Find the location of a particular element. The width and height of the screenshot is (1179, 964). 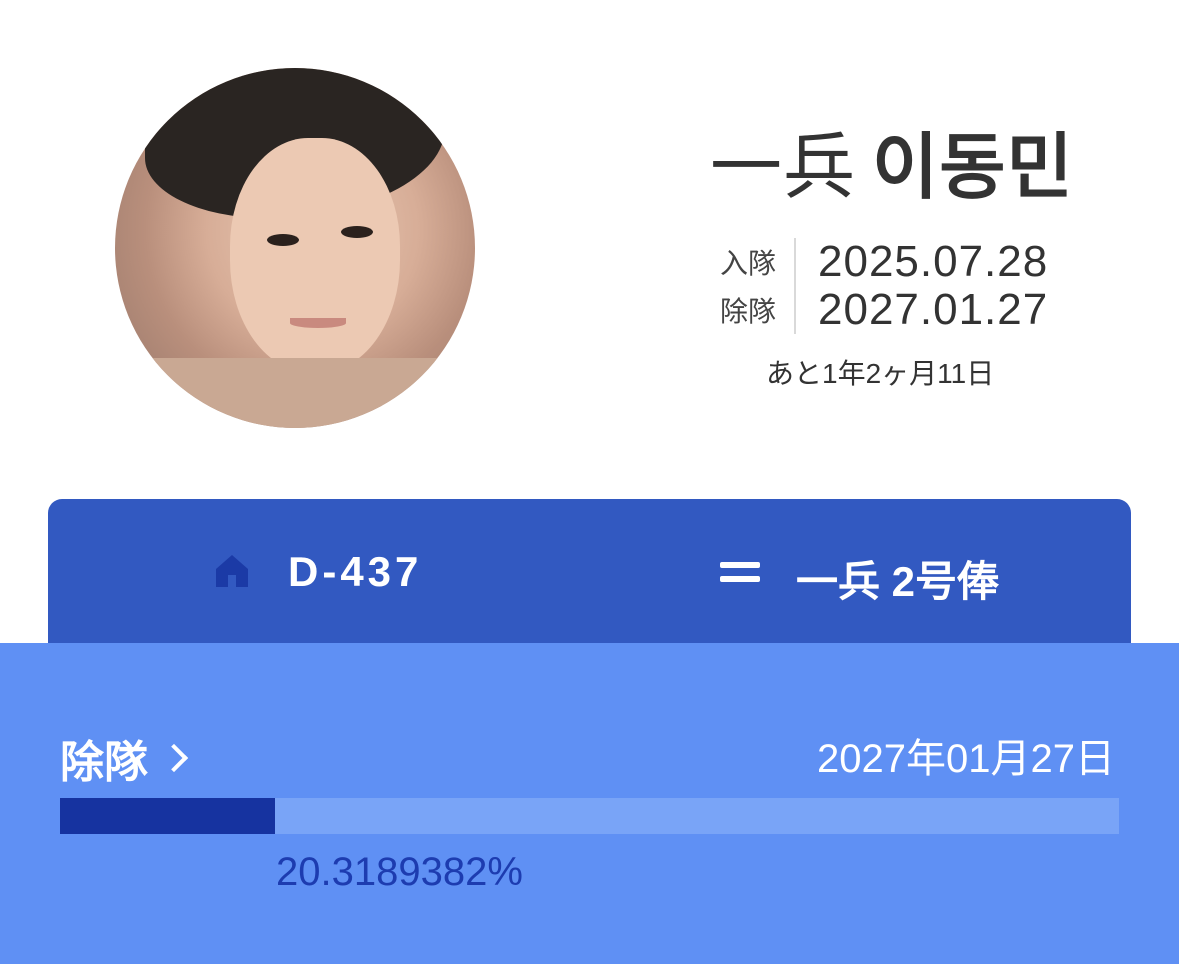

discharge-link: 除隊 is located at coordinates (124, 758).